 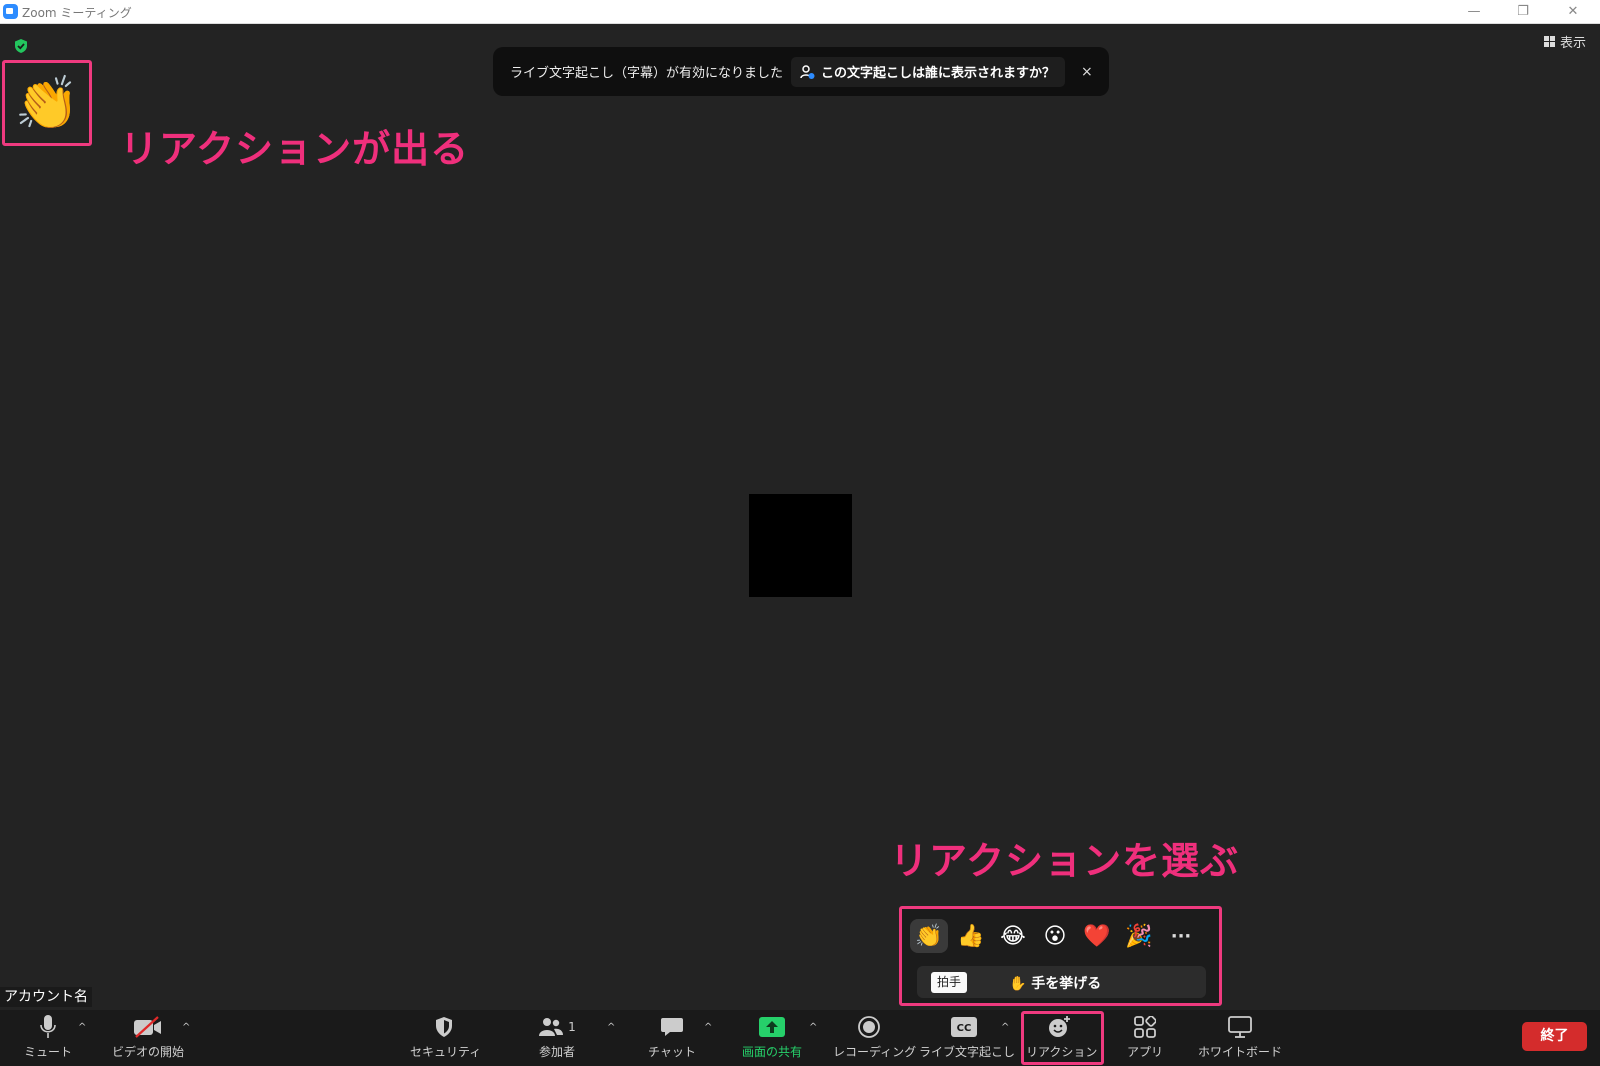 I want to click on caption-visibility-label: この文字起こしは誰に表示されますか？, so click(x=938, y=73).